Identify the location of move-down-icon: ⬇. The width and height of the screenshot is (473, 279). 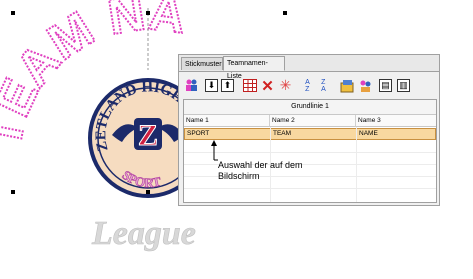
(211, 85).